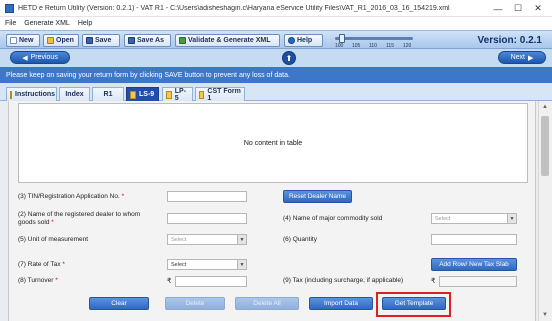 Image resolution: width=552 pixels, height=321 pixels. Describe the element at coordinates (474, 264) in the screenshot. I see `add-row-tax-slab-button: Add Row/ New Tax Slab` at that location.